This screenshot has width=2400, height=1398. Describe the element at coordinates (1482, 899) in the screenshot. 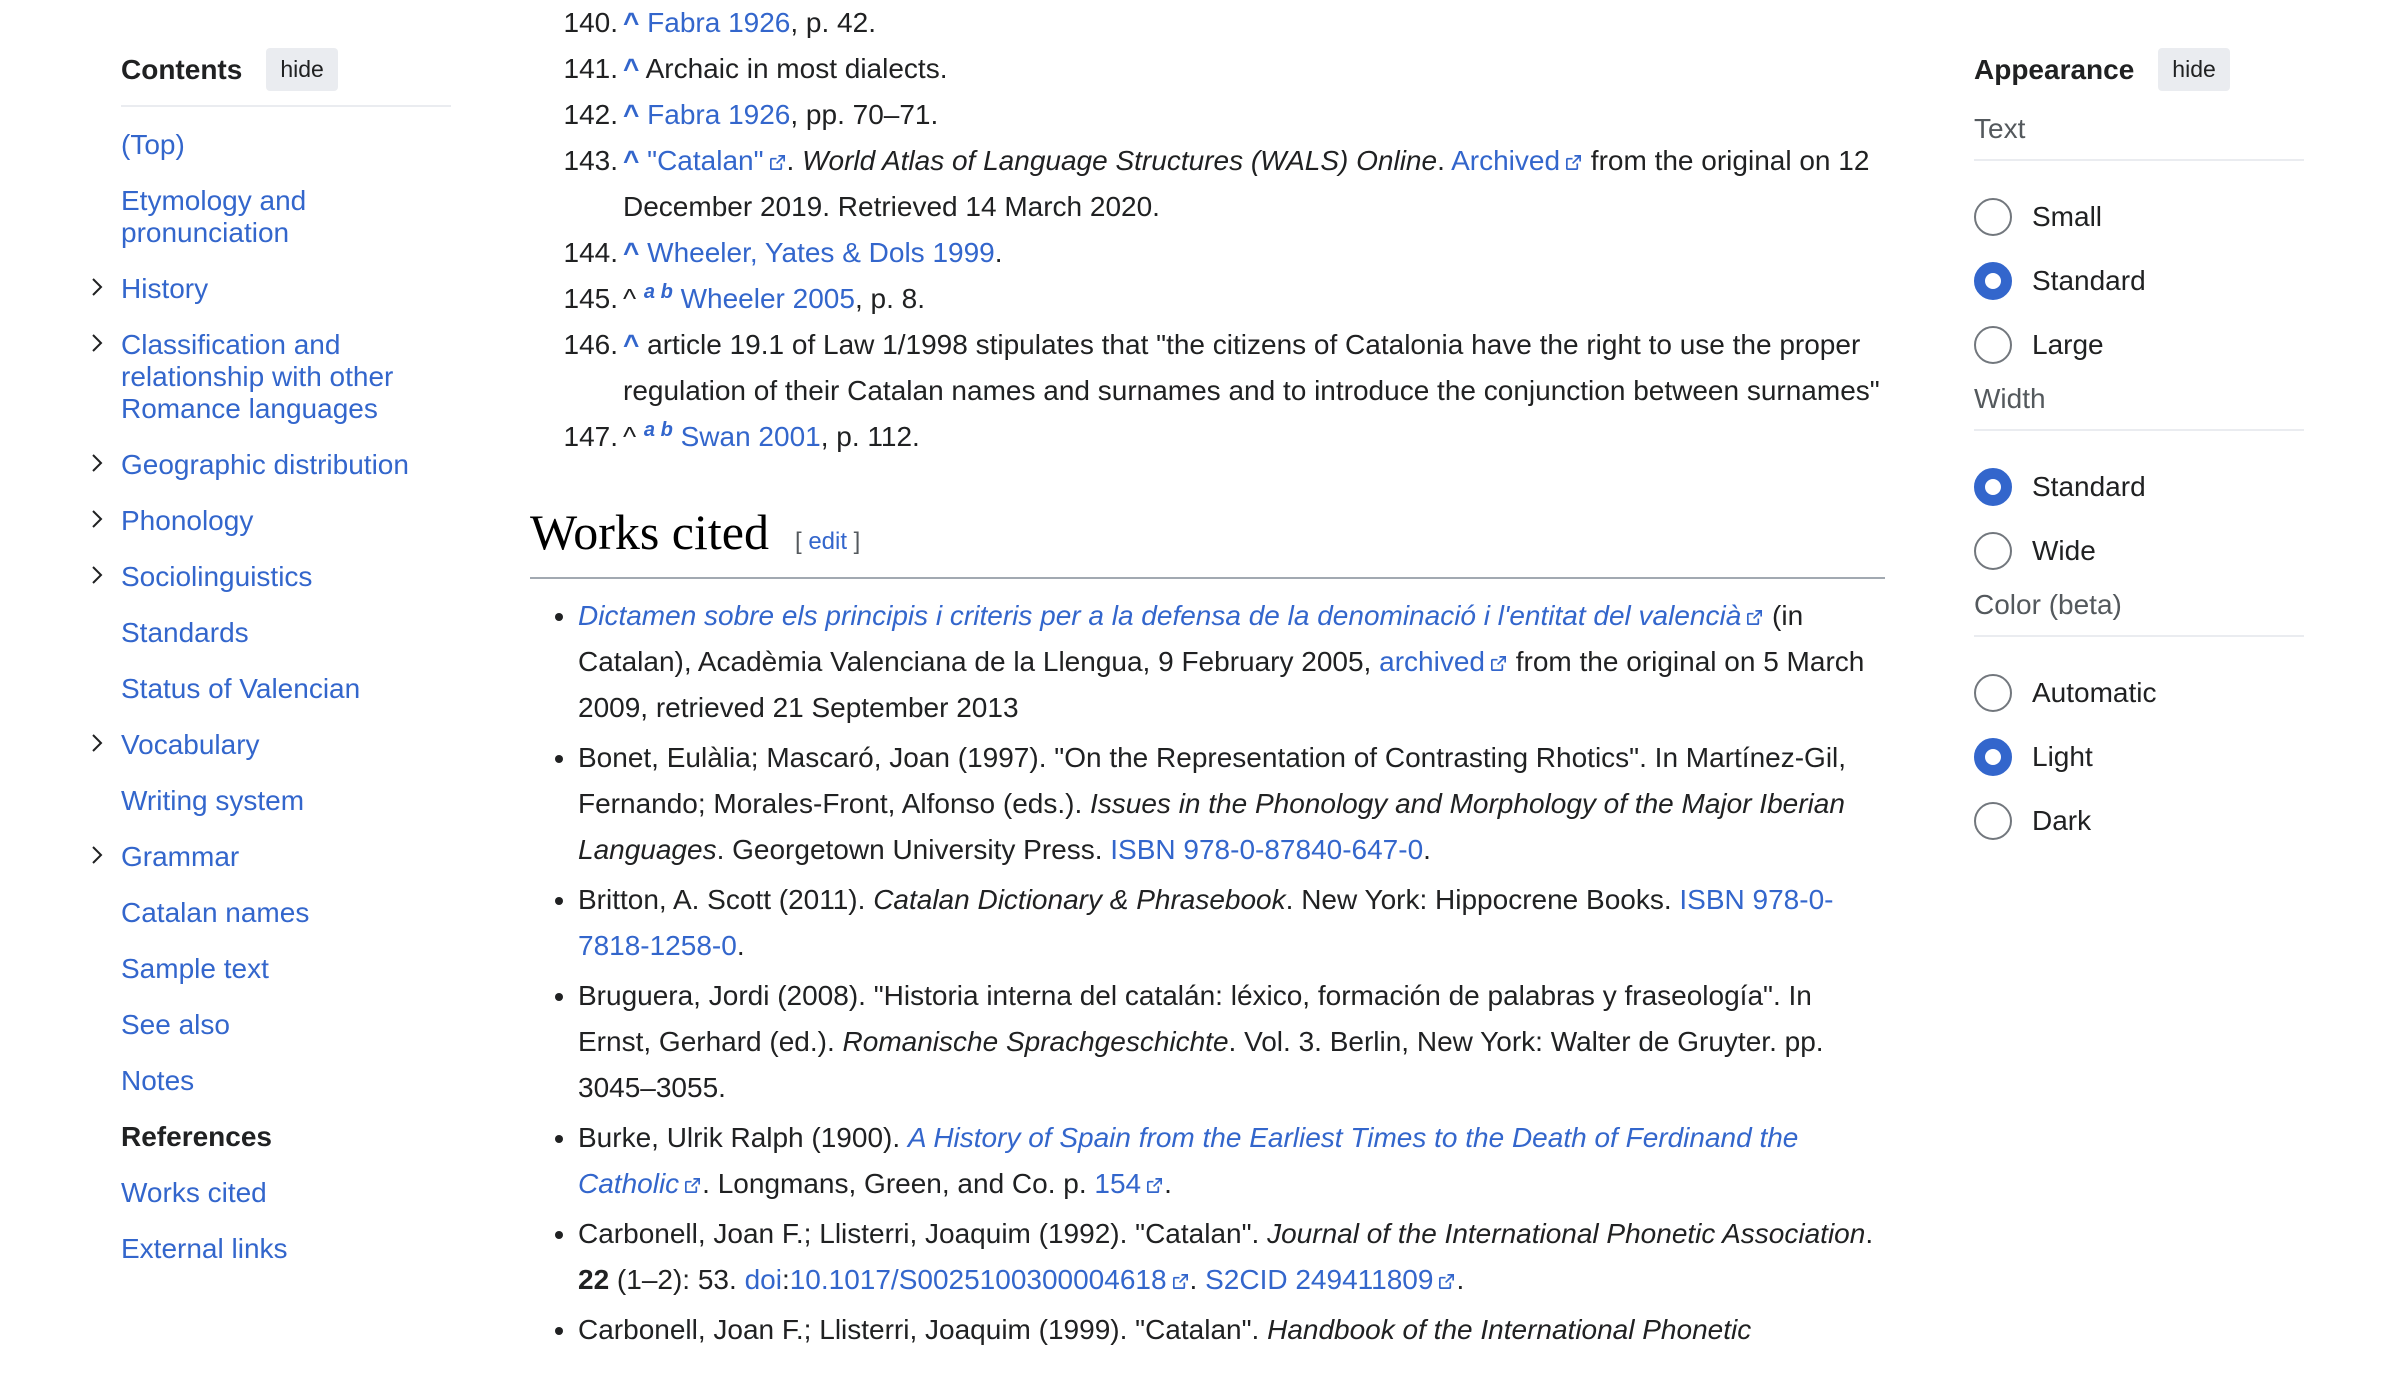

I see `work-text: . New York: Hippocrene Books.` at that location.